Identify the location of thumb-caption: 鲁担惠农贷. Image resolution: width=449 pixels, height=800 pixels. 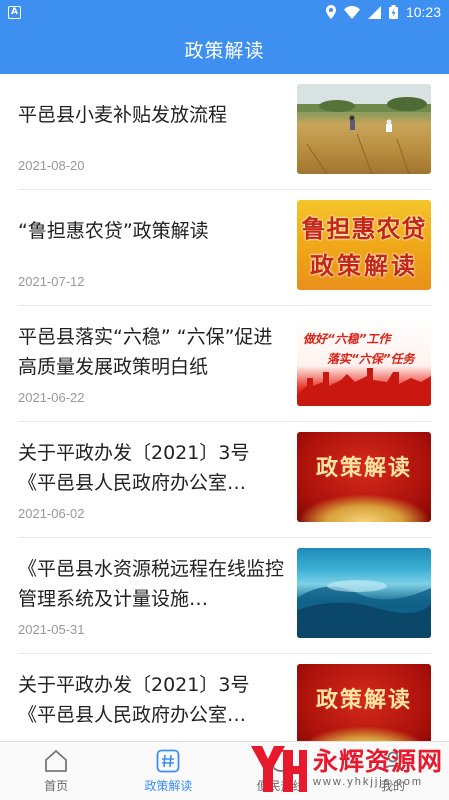
(364, 228).